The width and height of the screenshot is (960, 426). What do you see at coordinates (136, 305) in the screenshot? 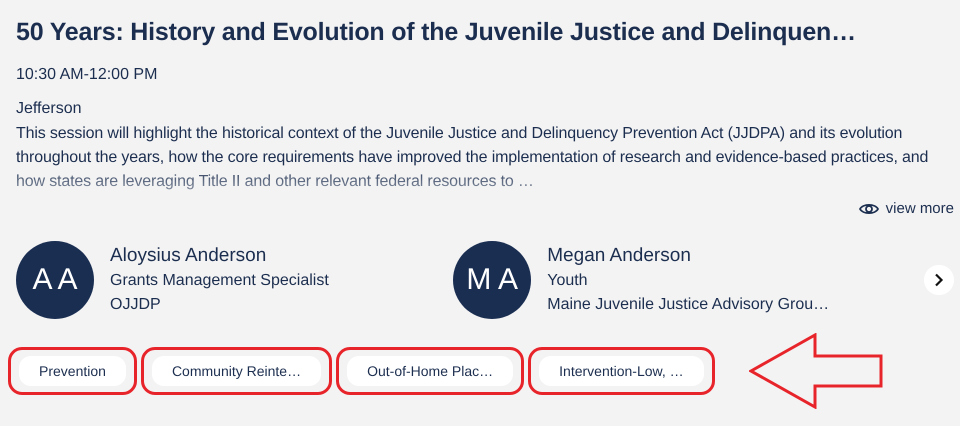
I see `speaker-organization: OJJDP` at bounding box center [136, 305].